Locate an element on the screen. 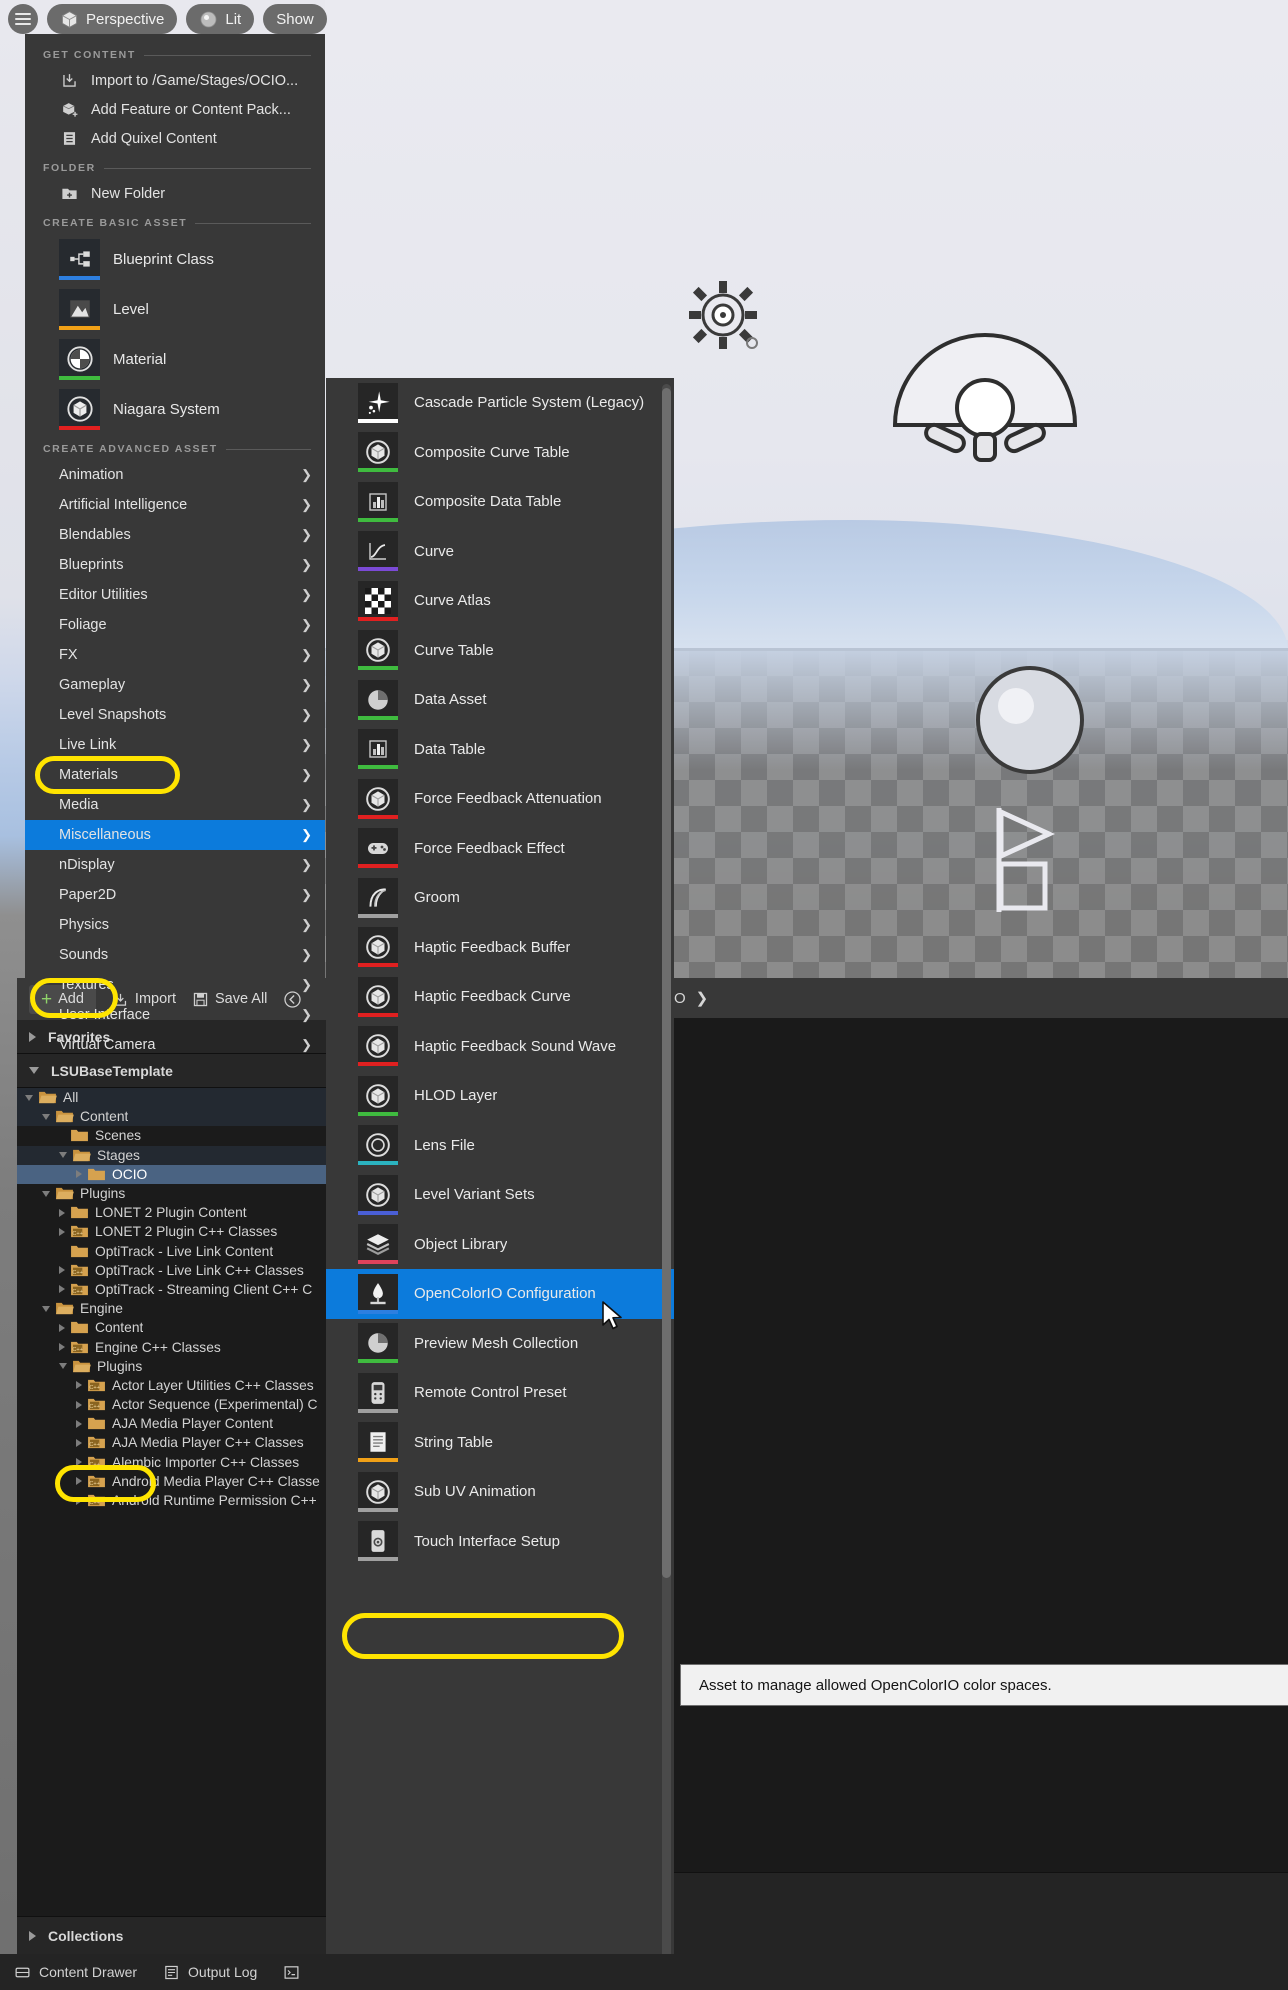 Image resolution: width=1288 pixels, height=1990 pixels. advanced-asset-item: FX ❯ is located at coordinates (175, 655).